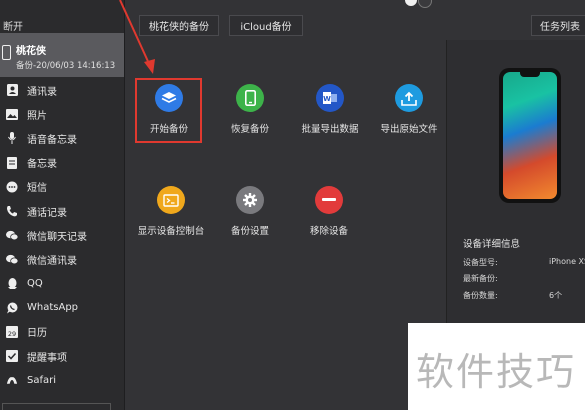 The height and width of the screenshot is (410, 585). What do you see at coordinates (62, 114) in the screenshot?
I see `sidebar-item-photos: 照片` at bounding box center [62, 114].